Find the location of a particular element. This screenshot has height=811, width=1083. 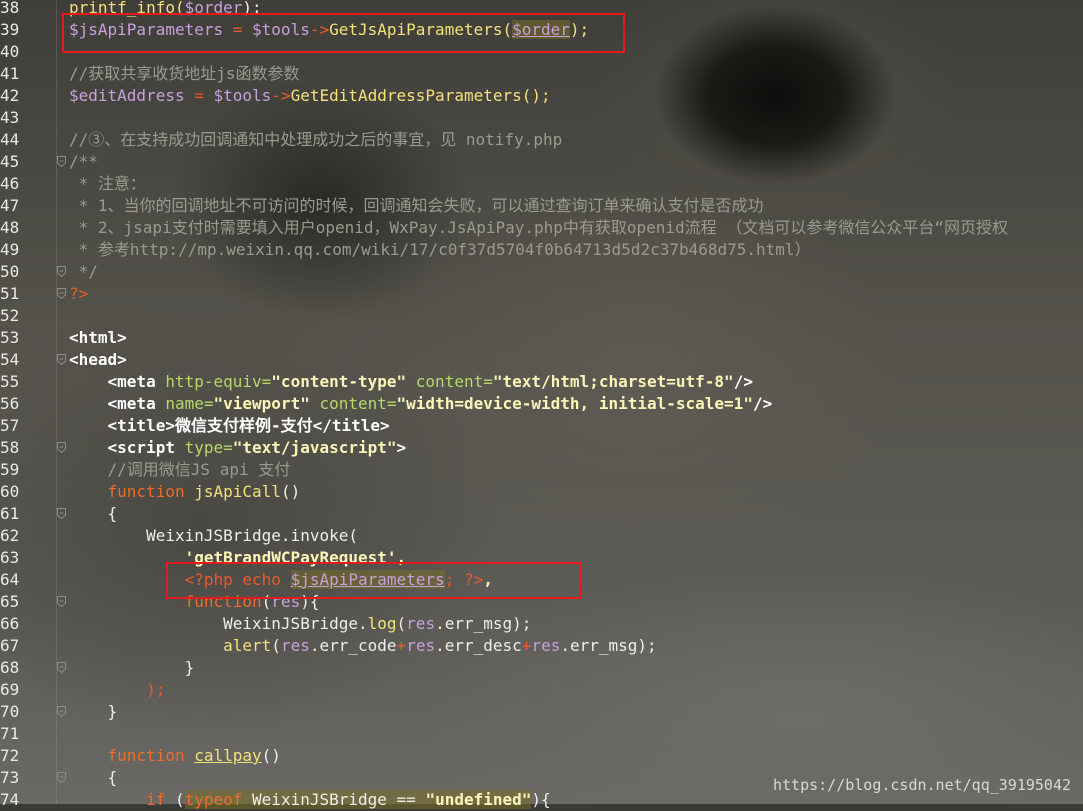

code-token: <title> is located at coordinates (141, 425).